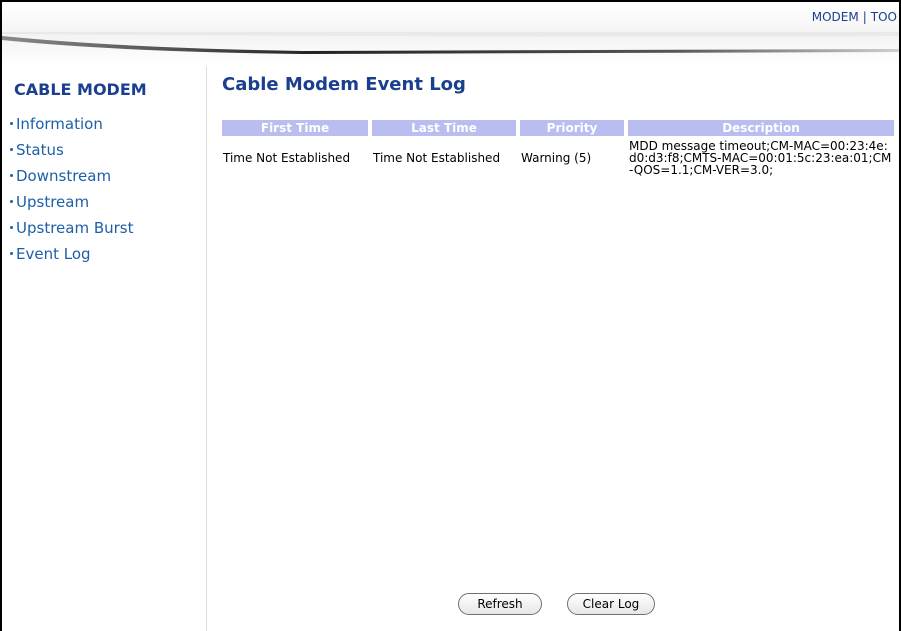  I want to click on refresh-button: Refresh, so click(500, 604).